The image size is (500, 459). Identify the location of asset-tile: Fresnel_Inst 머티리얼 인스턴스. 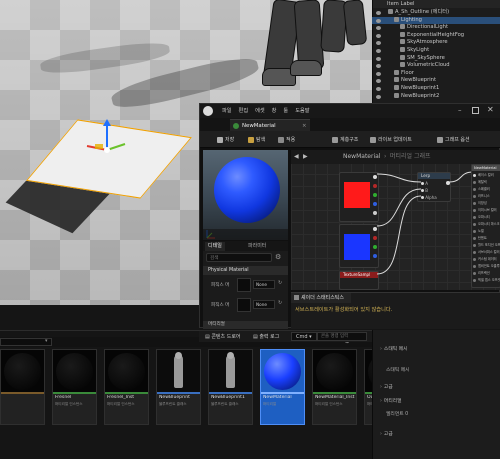
(126, 387).